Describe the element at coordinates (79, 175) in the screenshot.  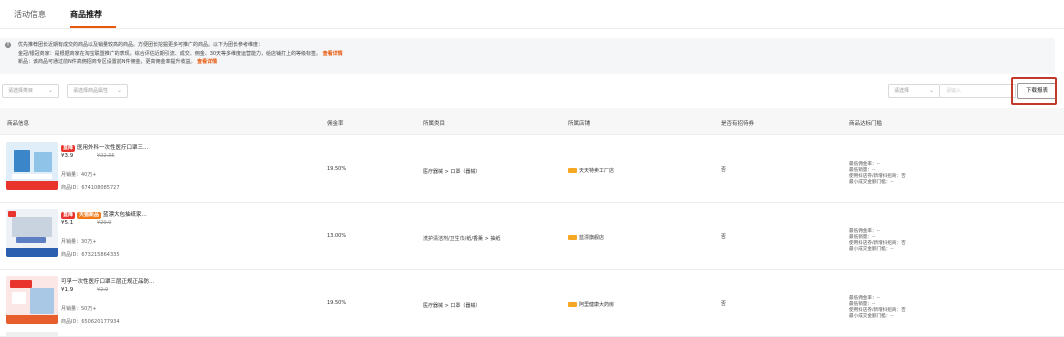
I see `monthly-sales: 月销量：40万+` at that location.